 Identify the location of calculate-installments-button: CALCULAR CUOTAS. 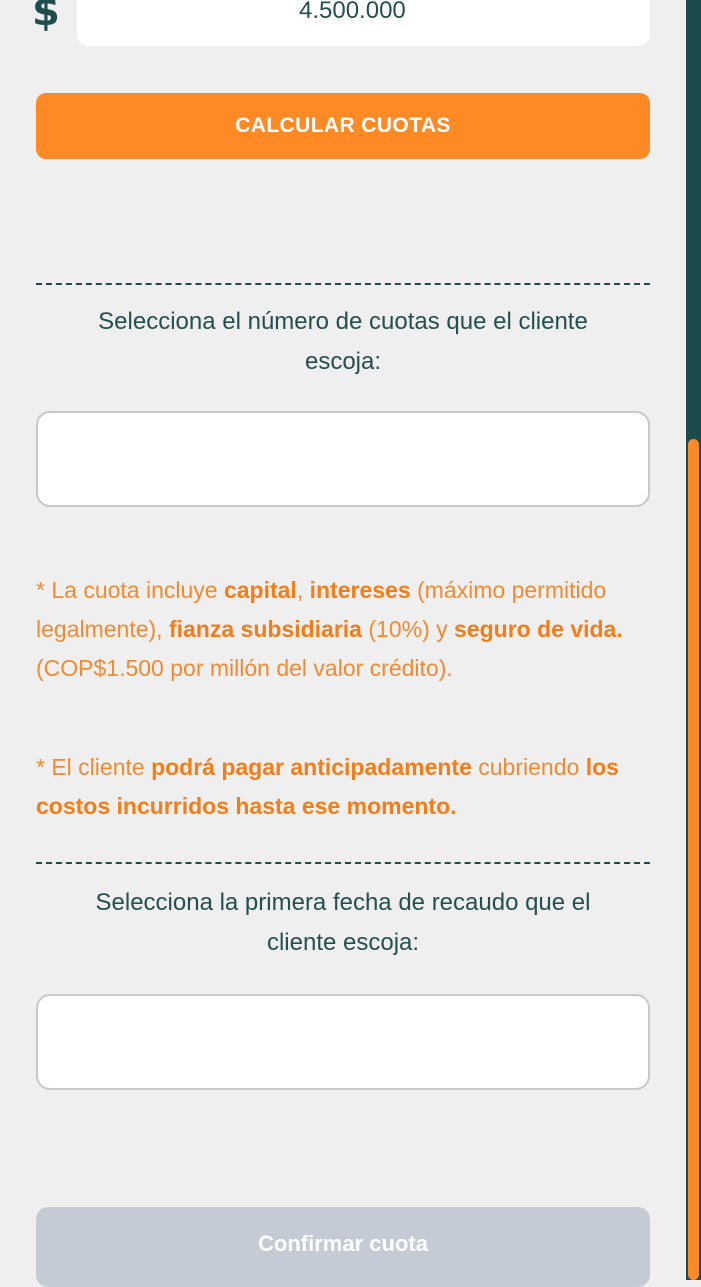
(343, 126).